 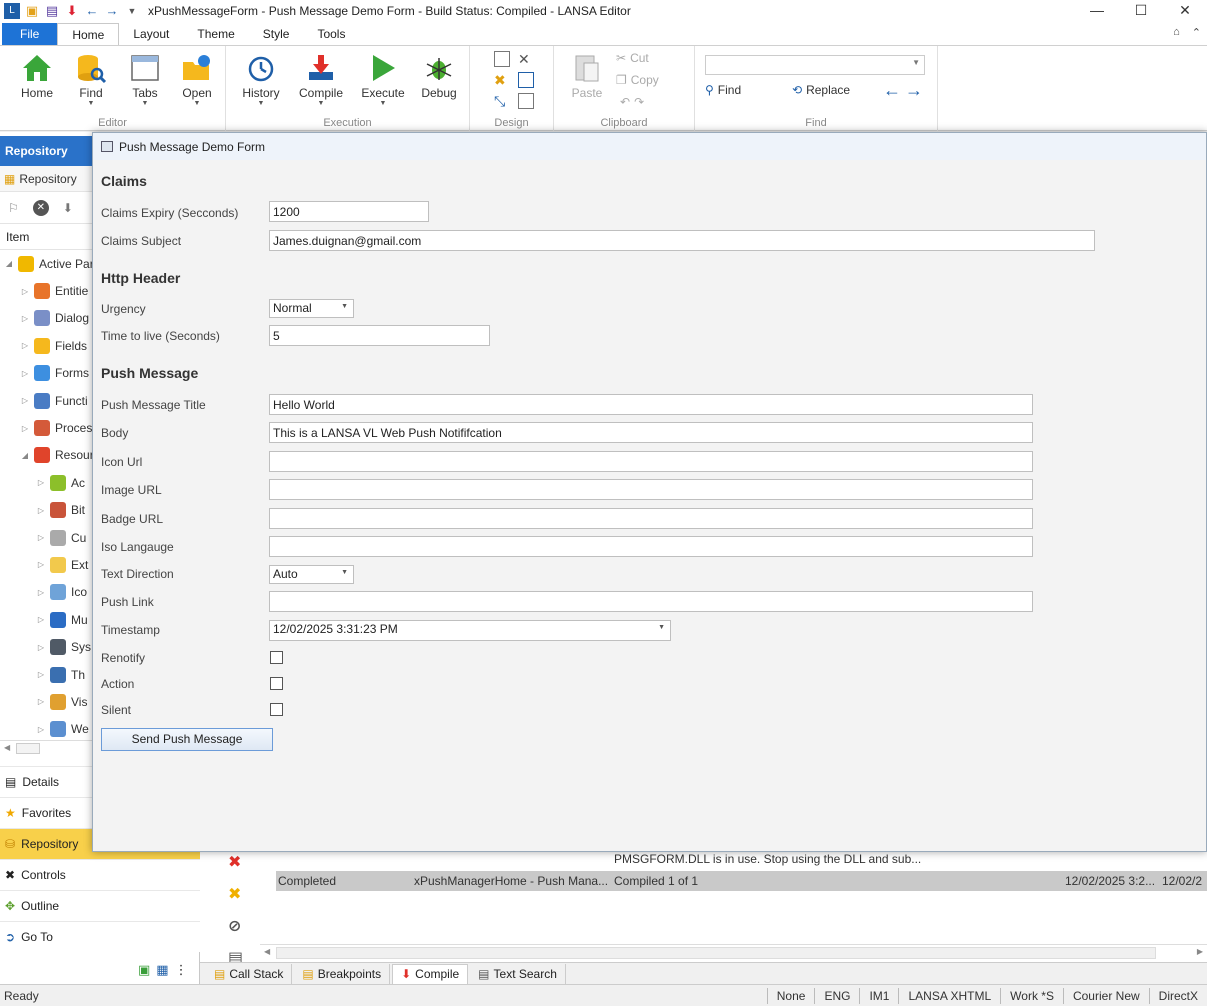 I want to click on cut-button: ✂ Cut, so click(x=632, y=58).